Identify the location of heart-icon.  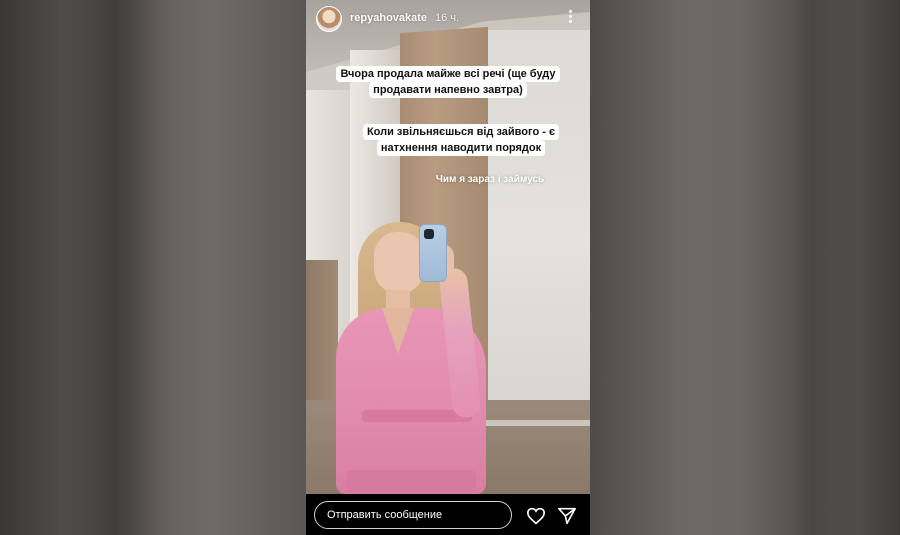
(536, 516).